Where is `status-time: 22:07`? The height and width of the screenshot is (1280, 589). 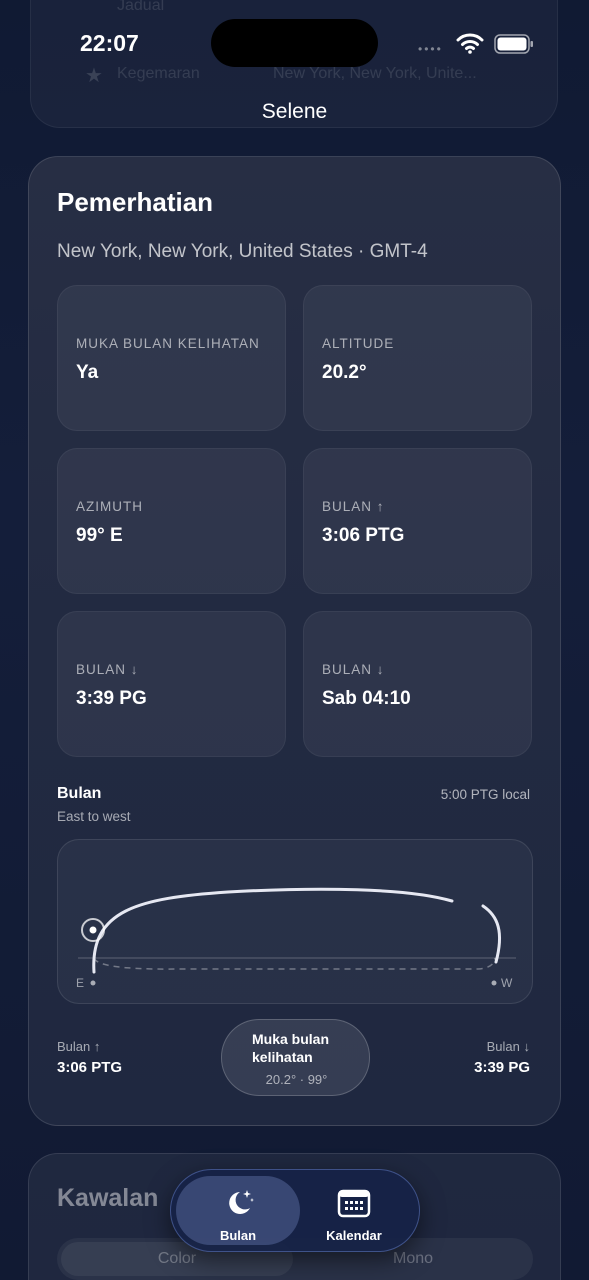
status-time: 22:07 is located at coordinates (109, 43).